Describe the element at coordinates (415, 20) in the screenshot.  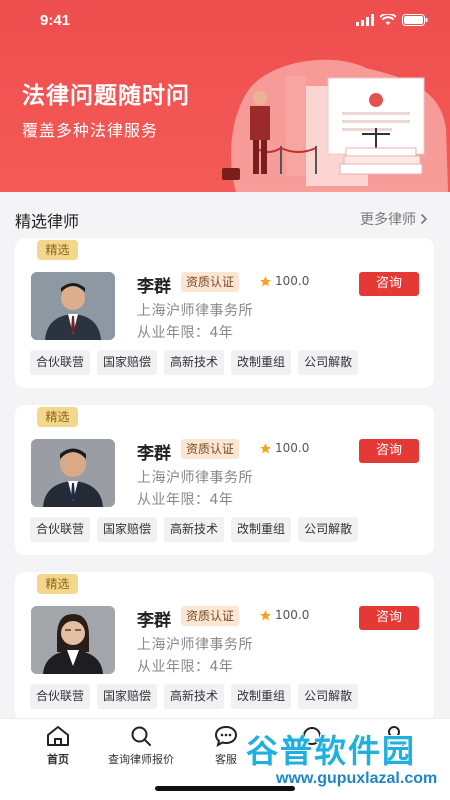
I see `battery-icon` at that location.